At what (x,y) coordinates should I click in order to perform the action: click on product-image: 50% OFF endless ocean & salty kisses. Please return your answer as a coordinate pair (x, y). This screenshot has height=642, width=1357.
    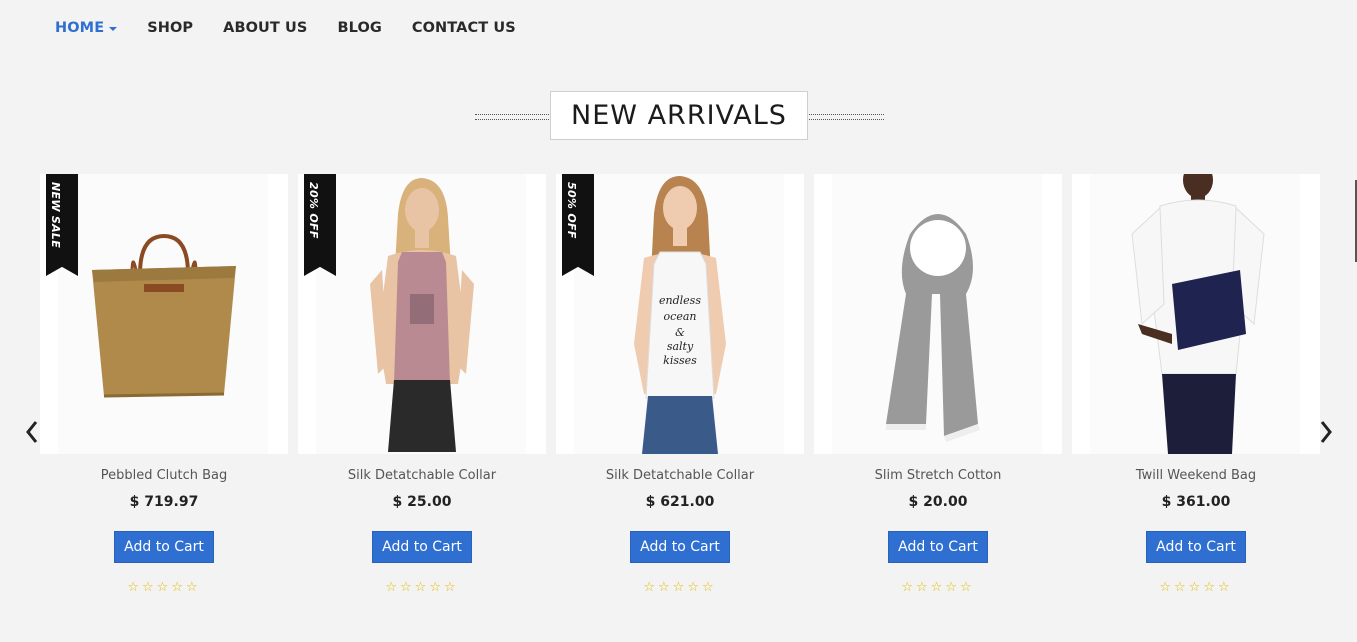
    Looking at the image, I should click on (680, 314).